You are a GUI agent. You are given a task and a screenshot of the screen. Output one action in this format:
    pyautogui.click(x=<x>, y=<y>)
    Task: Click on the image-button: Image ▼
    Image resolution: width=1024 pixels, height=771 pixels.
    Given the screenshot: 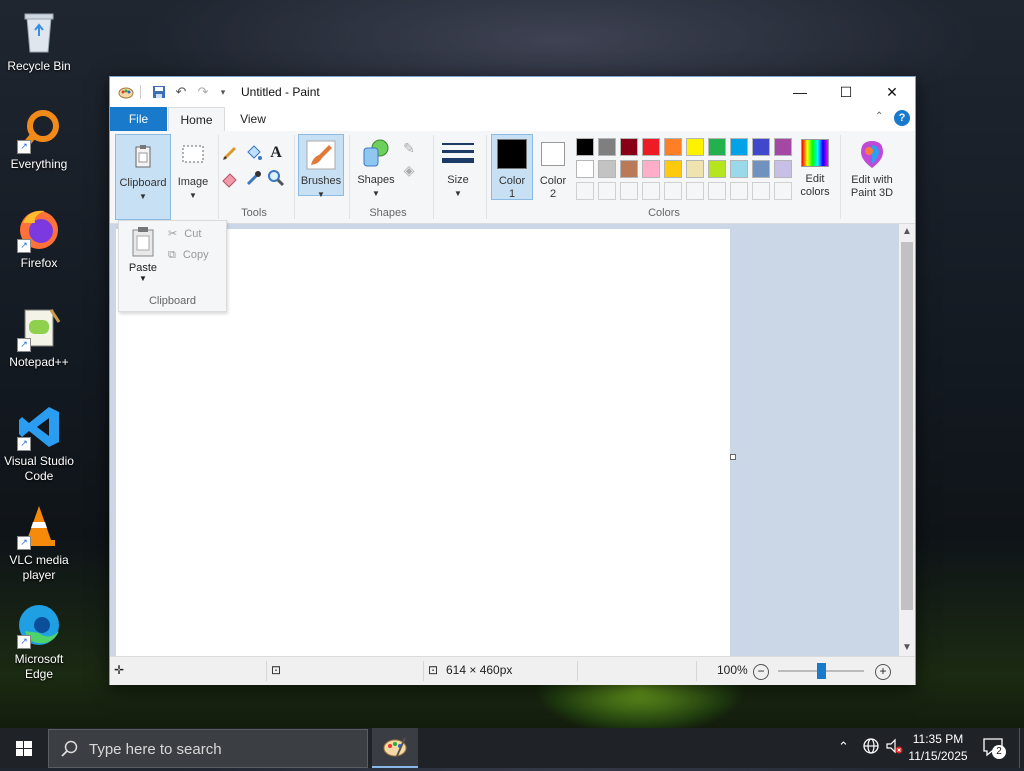 What is the action you would take?
    pyautogui.click(x=193, y=176)
    